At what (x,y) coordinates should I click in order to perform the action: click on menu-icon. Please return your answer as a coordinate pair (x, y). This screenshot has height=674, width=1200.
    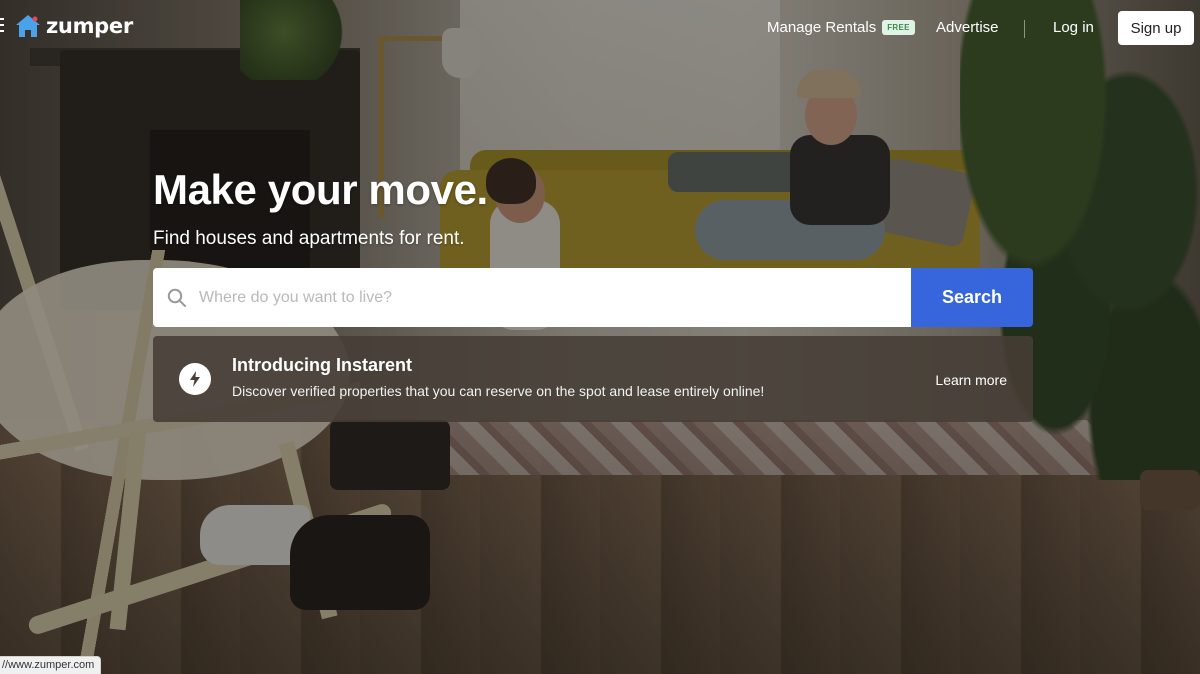
    Looking at the image, I should click on (3, 26).